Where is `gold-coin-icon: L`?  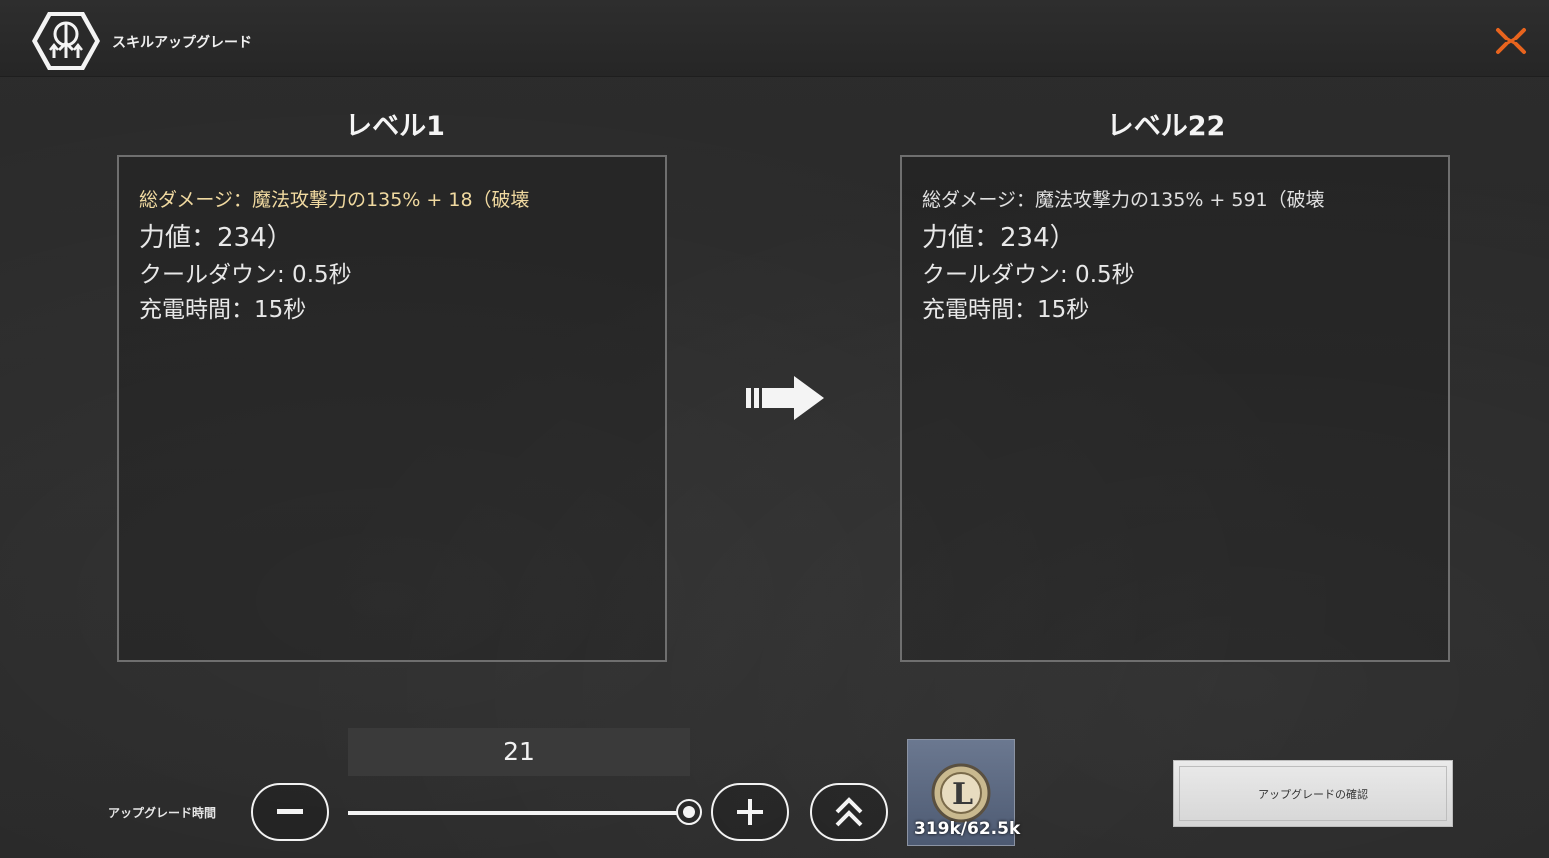 gold-coin-icon: L is located at coordinates (961, 793).